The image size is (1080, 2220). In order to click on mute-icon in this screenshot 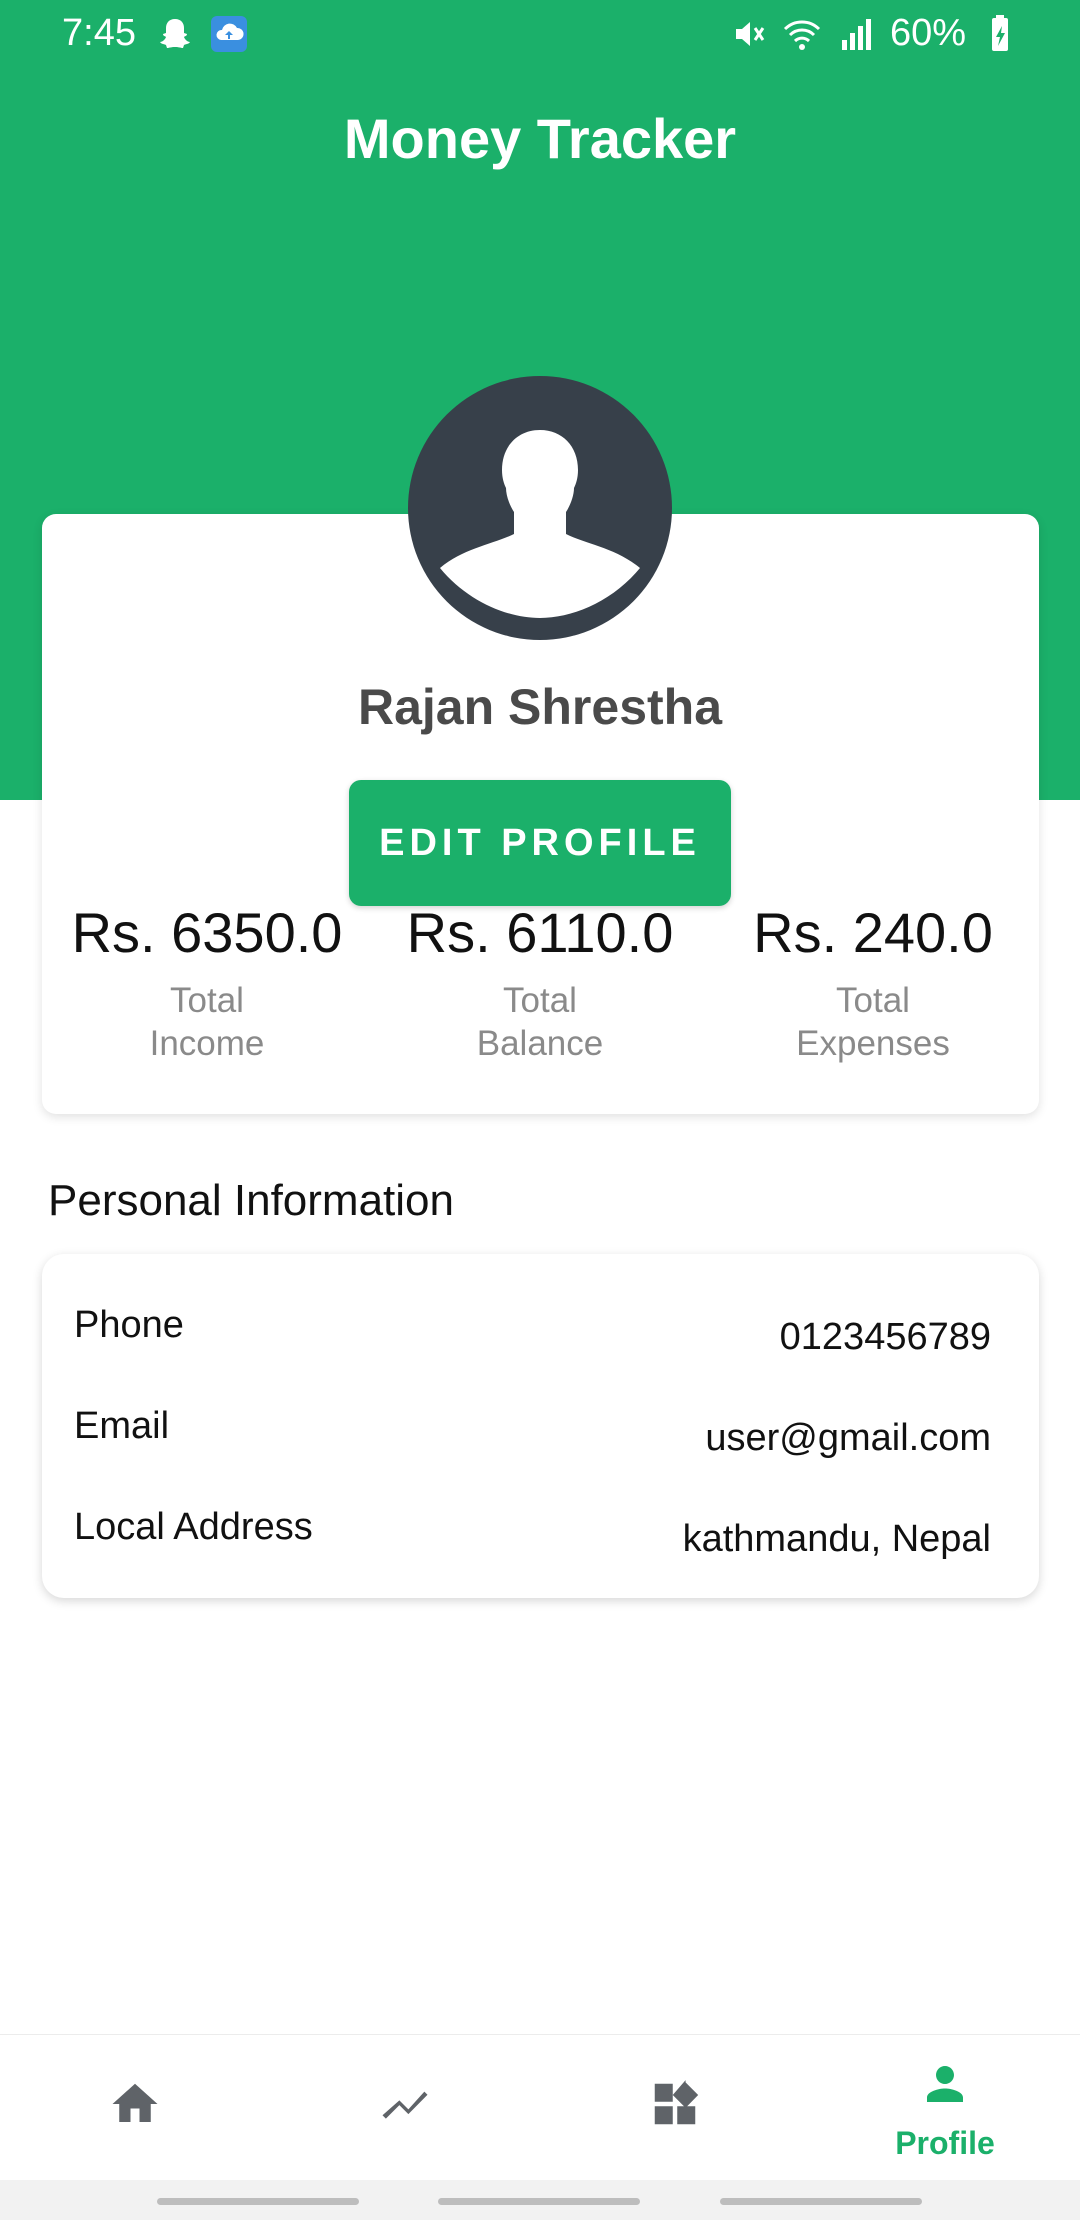, I will do `click(750, 33)`.